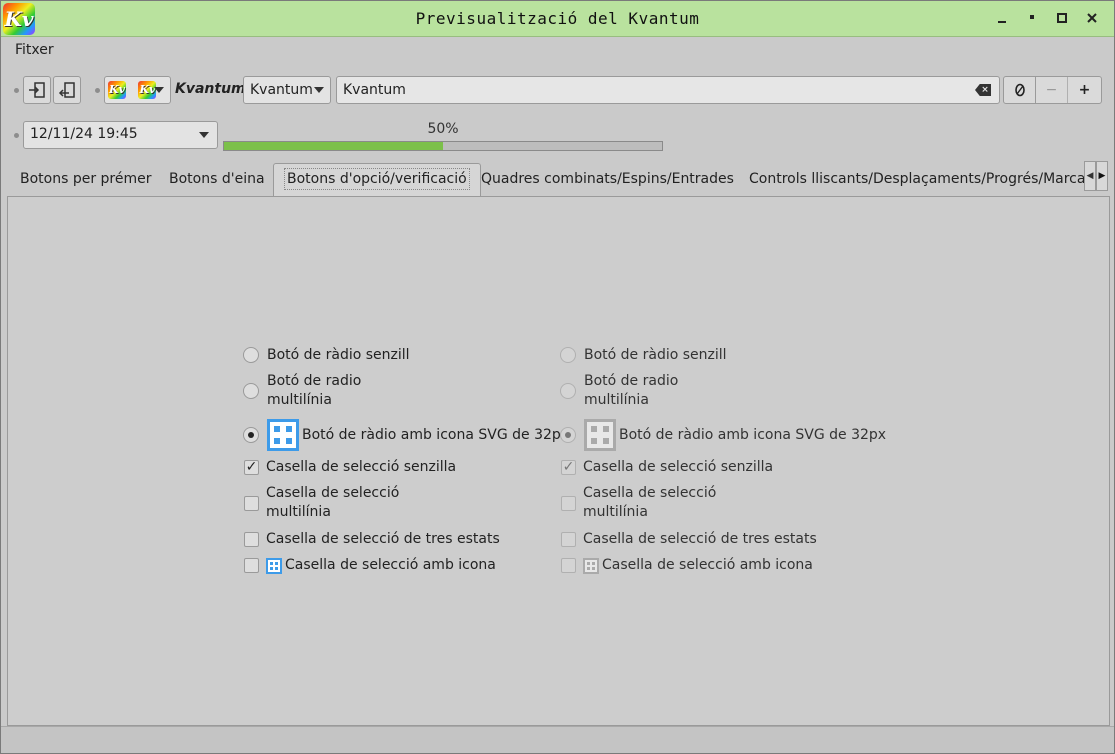  I want to click on zero-icon, so click(1019, 90).